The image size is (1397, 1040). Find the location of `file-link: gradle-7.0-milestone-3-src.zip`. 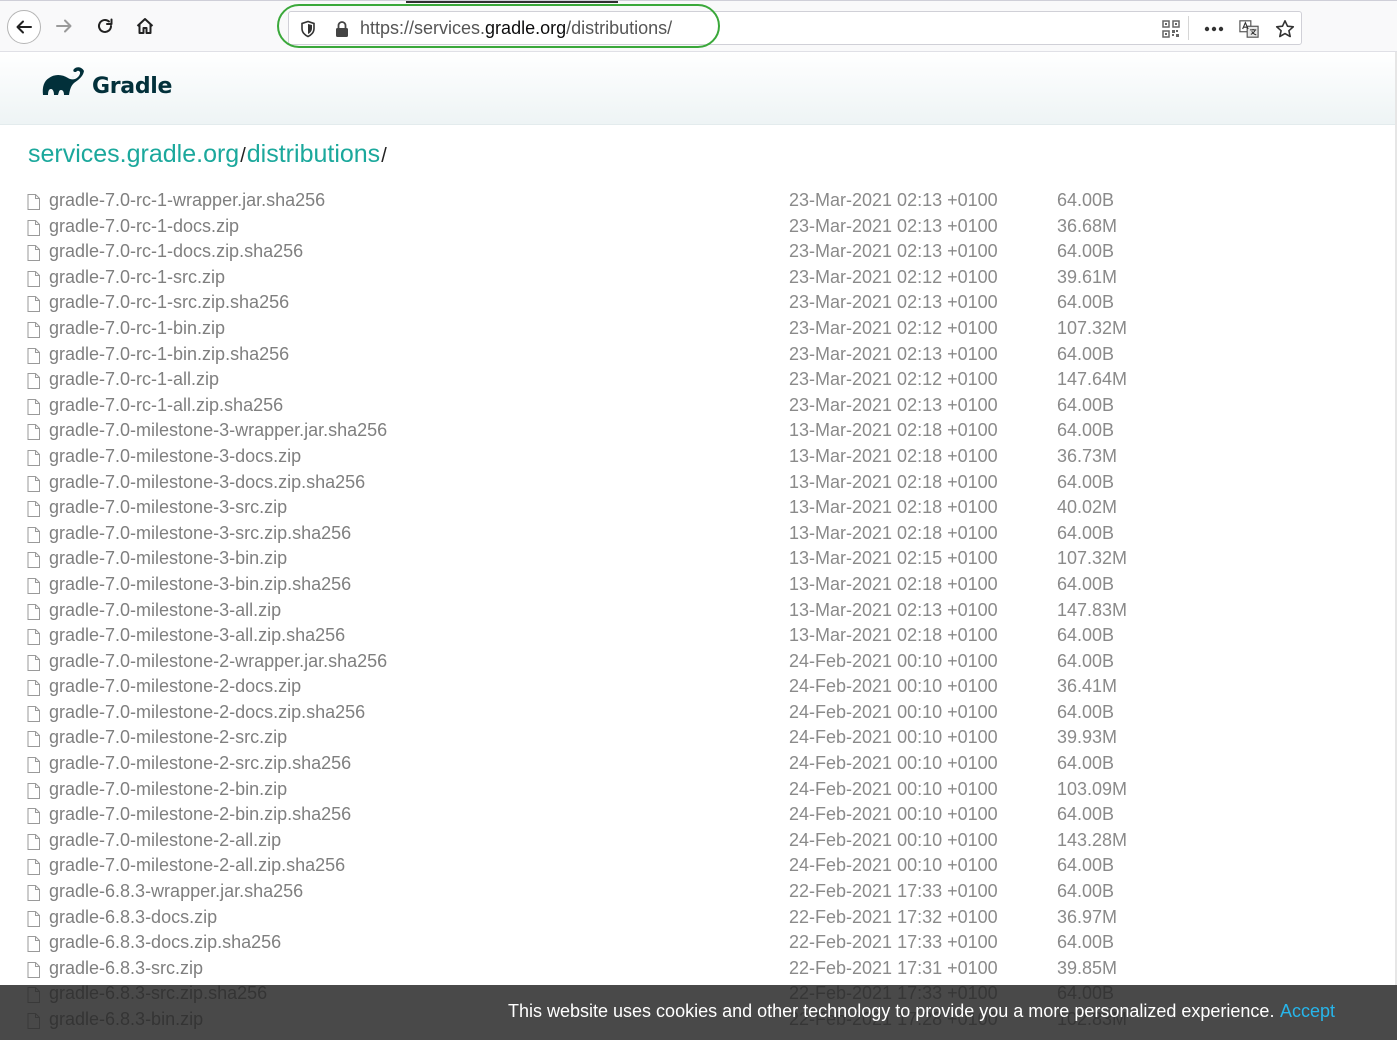

file-link: gradle-7.0-milestone-3-src.zip is located at coordinates (168, 507).